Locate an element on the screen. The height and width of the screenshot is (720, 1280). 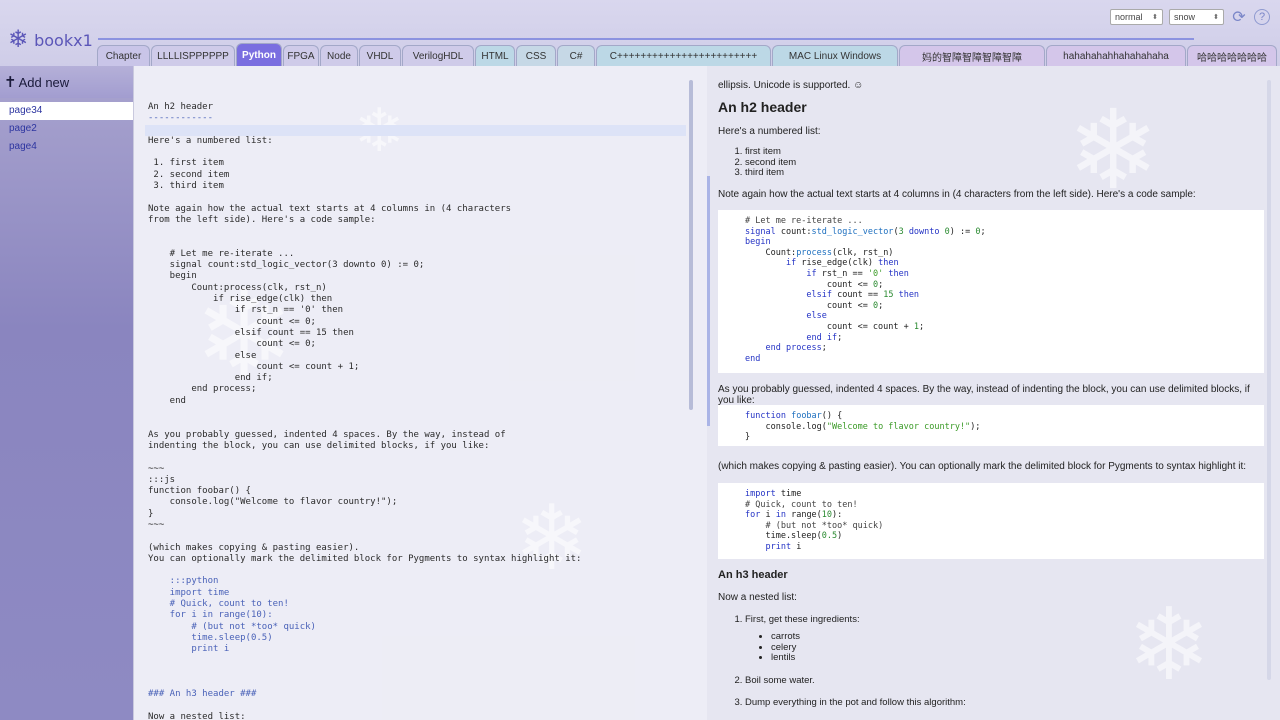
page-list: page34 page2 page4 is located at coordinates (66, 129).